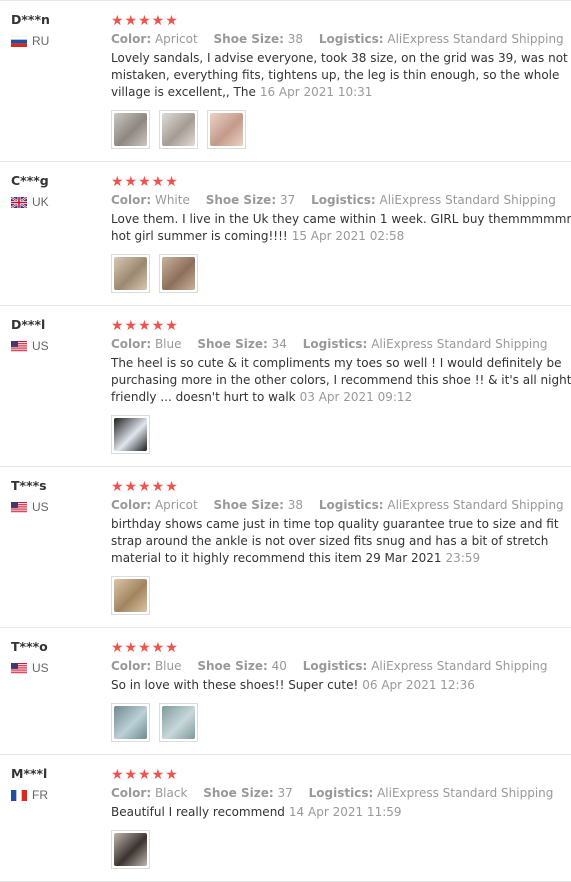 The image size is (571, 882). I want to click on color-value: Blue, so click(168, 344).